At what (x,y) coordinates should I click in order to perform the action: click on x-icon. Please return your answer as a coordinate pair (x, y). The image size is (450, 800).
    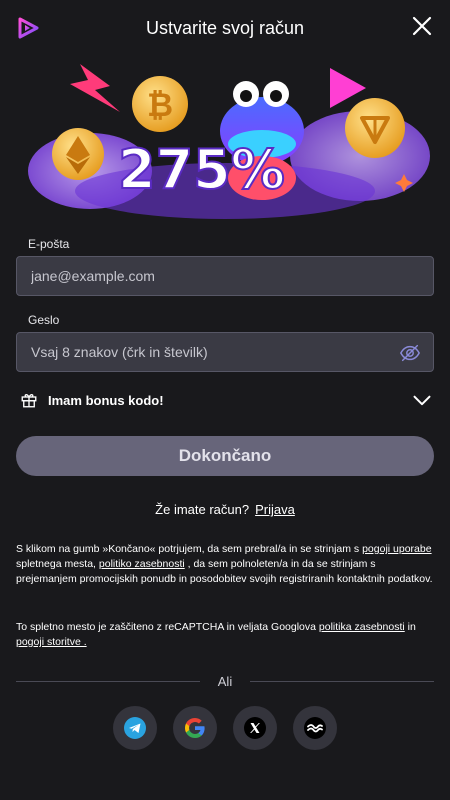
    Looking at the image, I should click on (255, 728).